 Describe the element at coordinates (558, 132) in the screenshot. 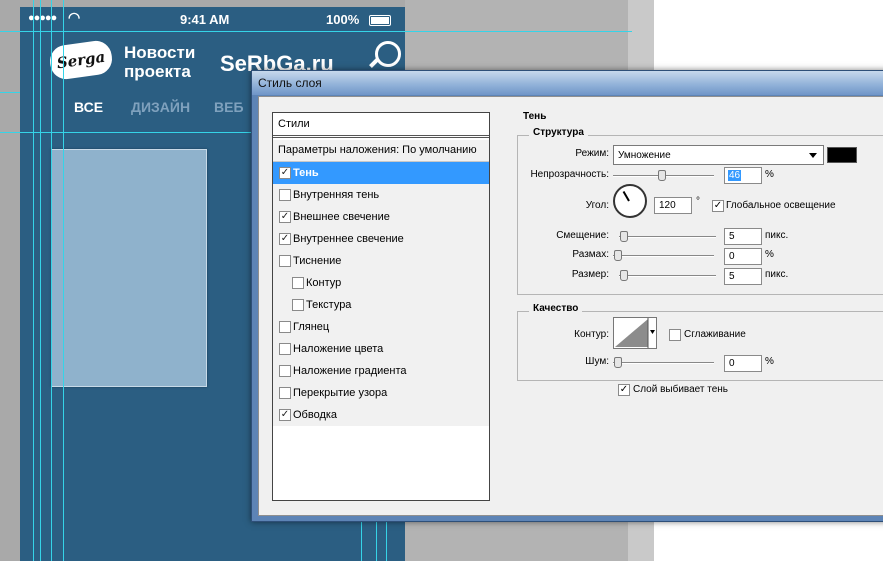

I see `structure-title: Структура` at that location.